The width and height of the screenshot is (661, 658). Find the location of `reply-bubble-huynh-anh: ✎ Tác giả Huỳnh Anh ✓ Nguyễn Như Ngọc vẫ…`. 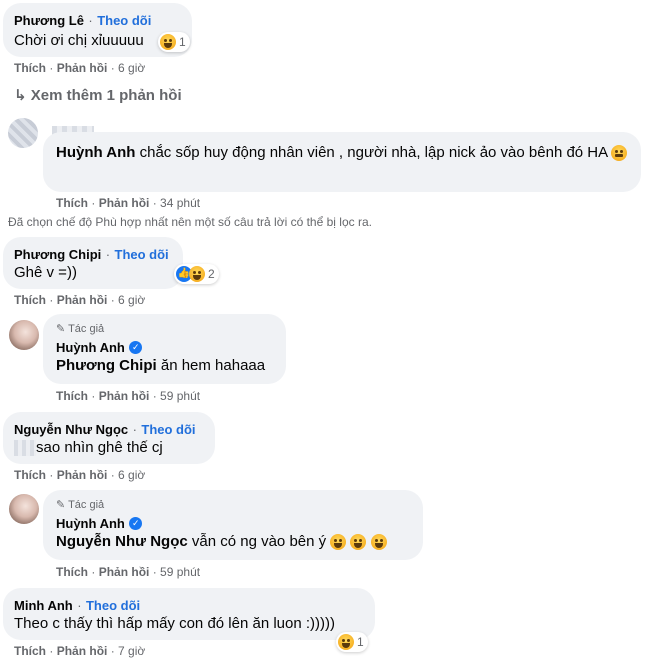

reply-bubble-huynh-anh: ✎ Tác giả Huỳnh Anh ✓ Nguyễn Như Ngọc vẫ… is located at coordinates (233, 525).